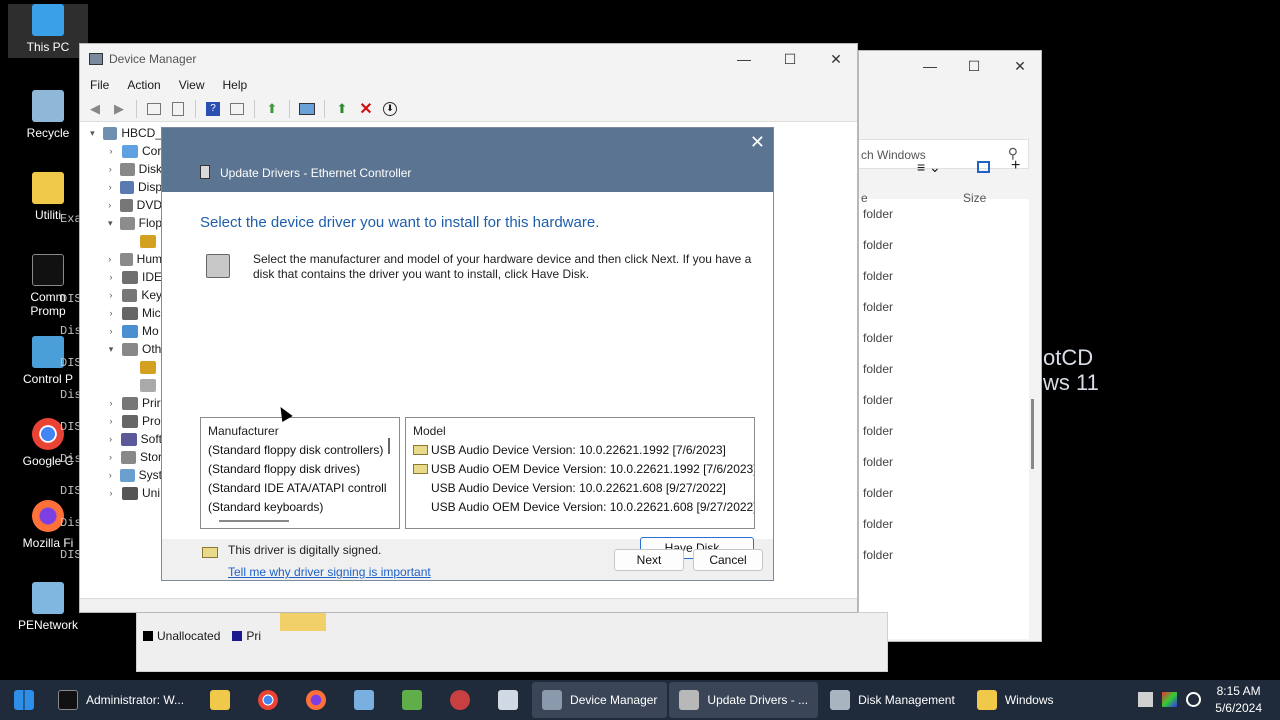 The image size is (1280, 720). What do you see at coordinates (121, 295) in the screenshot?
I see `tree-item: › Key` at bounding box center [121, 295].